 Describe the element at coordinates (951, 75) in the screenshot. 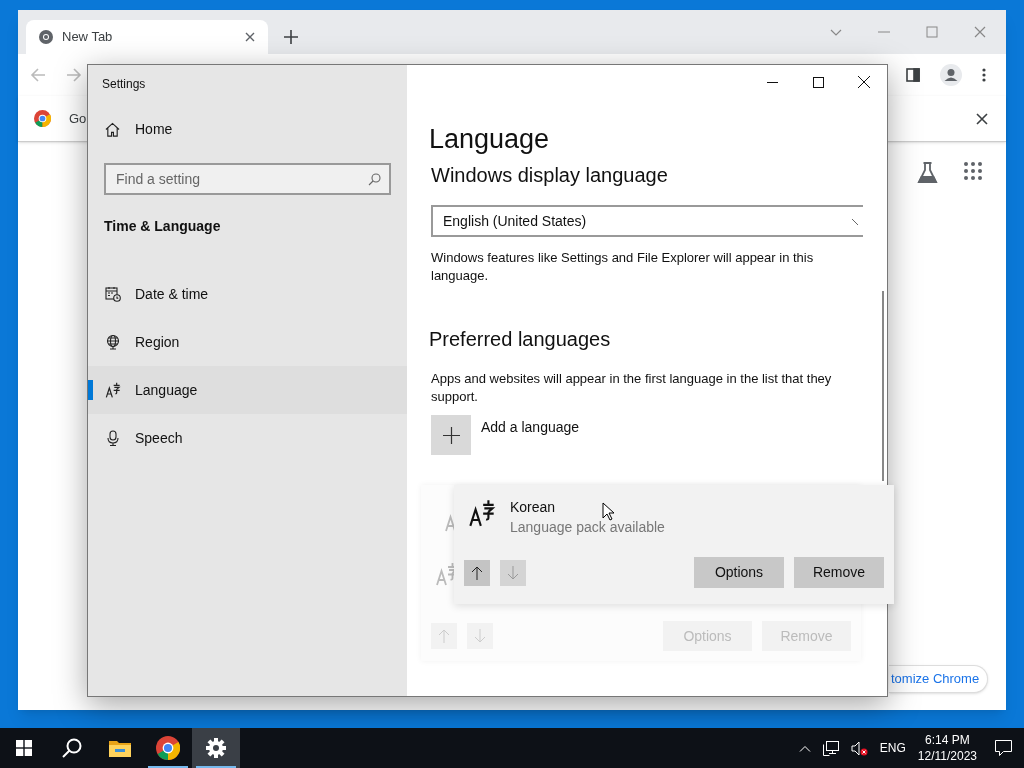

I see `profile-icon` at that location.